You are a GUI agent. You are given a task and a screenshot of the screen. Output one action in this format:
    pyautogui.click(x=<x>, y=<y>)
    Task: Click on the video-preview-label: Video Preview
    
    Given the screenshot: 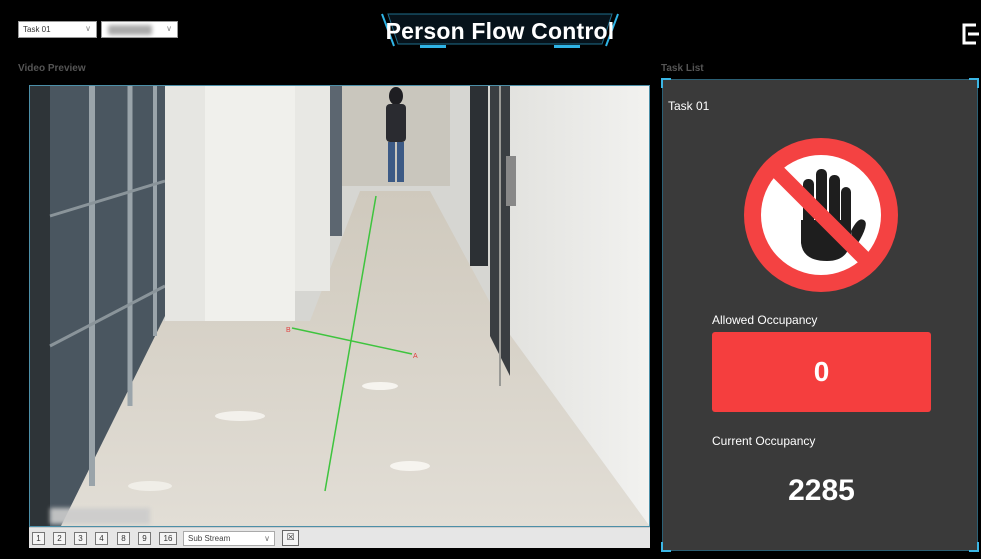 What is the action you would take?
    pyautogui.click(x=52, y=68)
    